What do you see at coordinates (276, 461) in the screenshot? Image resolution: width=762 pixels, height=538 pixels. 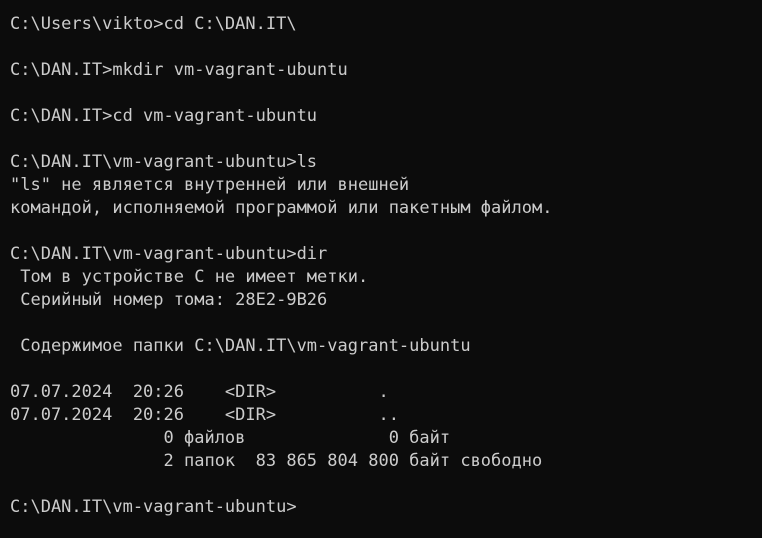 I see `terminal-line: 2 папок 83 865 804 800 байт свободно` at bounding box center [276, 461].